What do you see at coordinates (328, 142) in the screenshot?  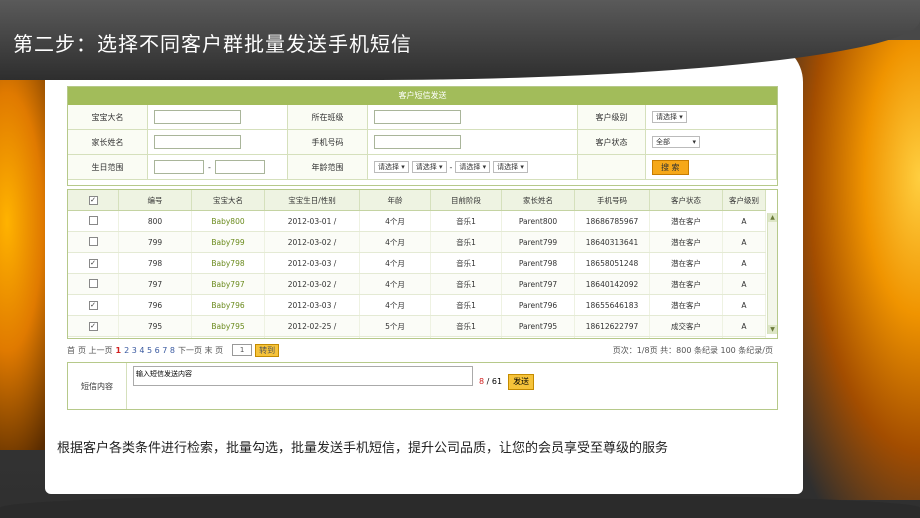 I see `phone-label: 手机号码` at bounding box center [328, 142].